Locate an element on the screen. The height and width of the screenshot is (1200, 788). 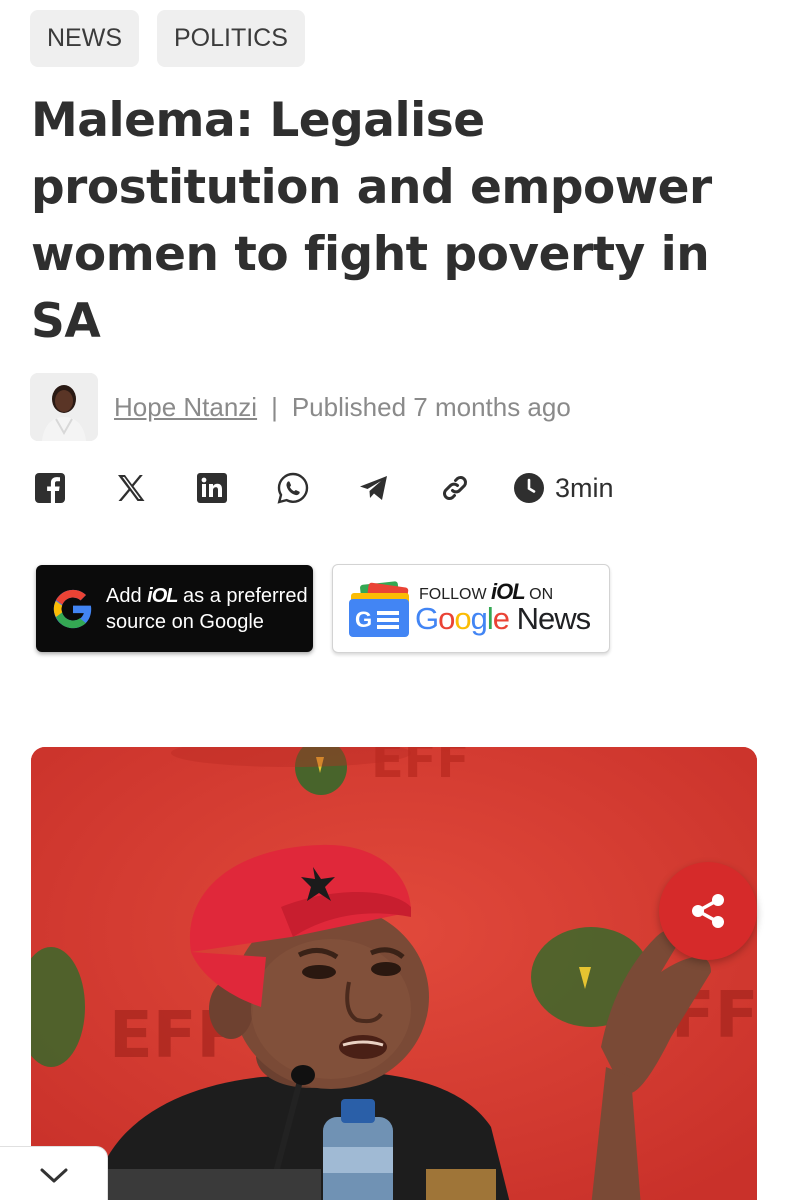
author-avatar is located at coordinates (64, 407).